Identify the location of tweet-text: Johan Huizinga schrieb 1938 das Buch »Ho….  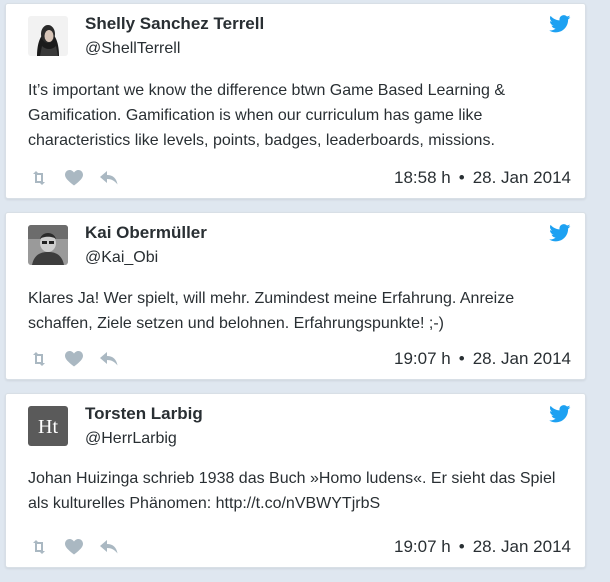
(292, 491).